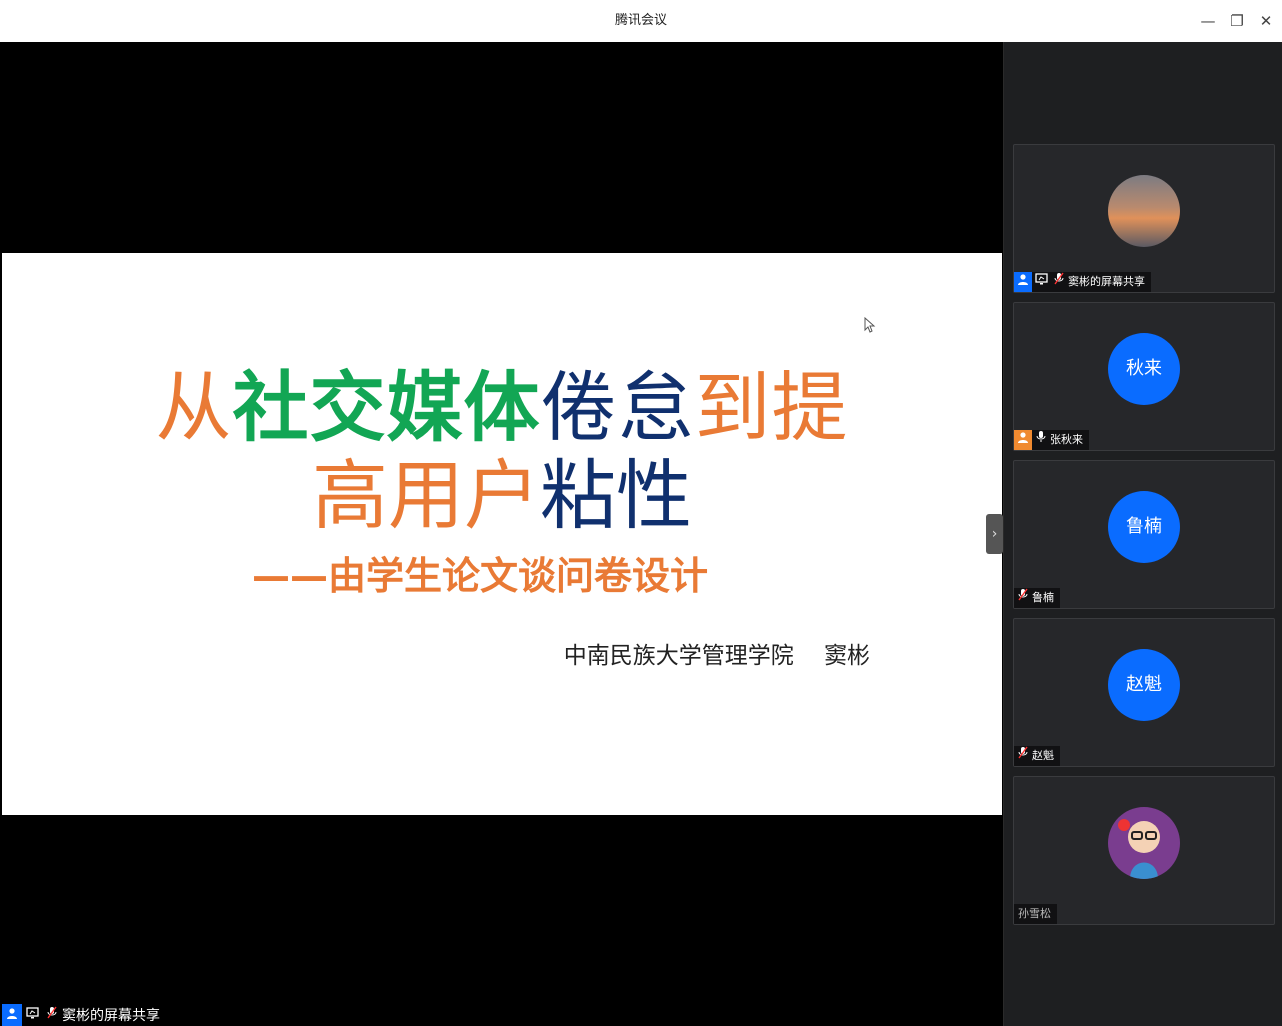 The width and height of the screenshot is (1282, 1026). I want to click on slide-author: 中南民族大学管理学院 窦彬, so click(716, 656).